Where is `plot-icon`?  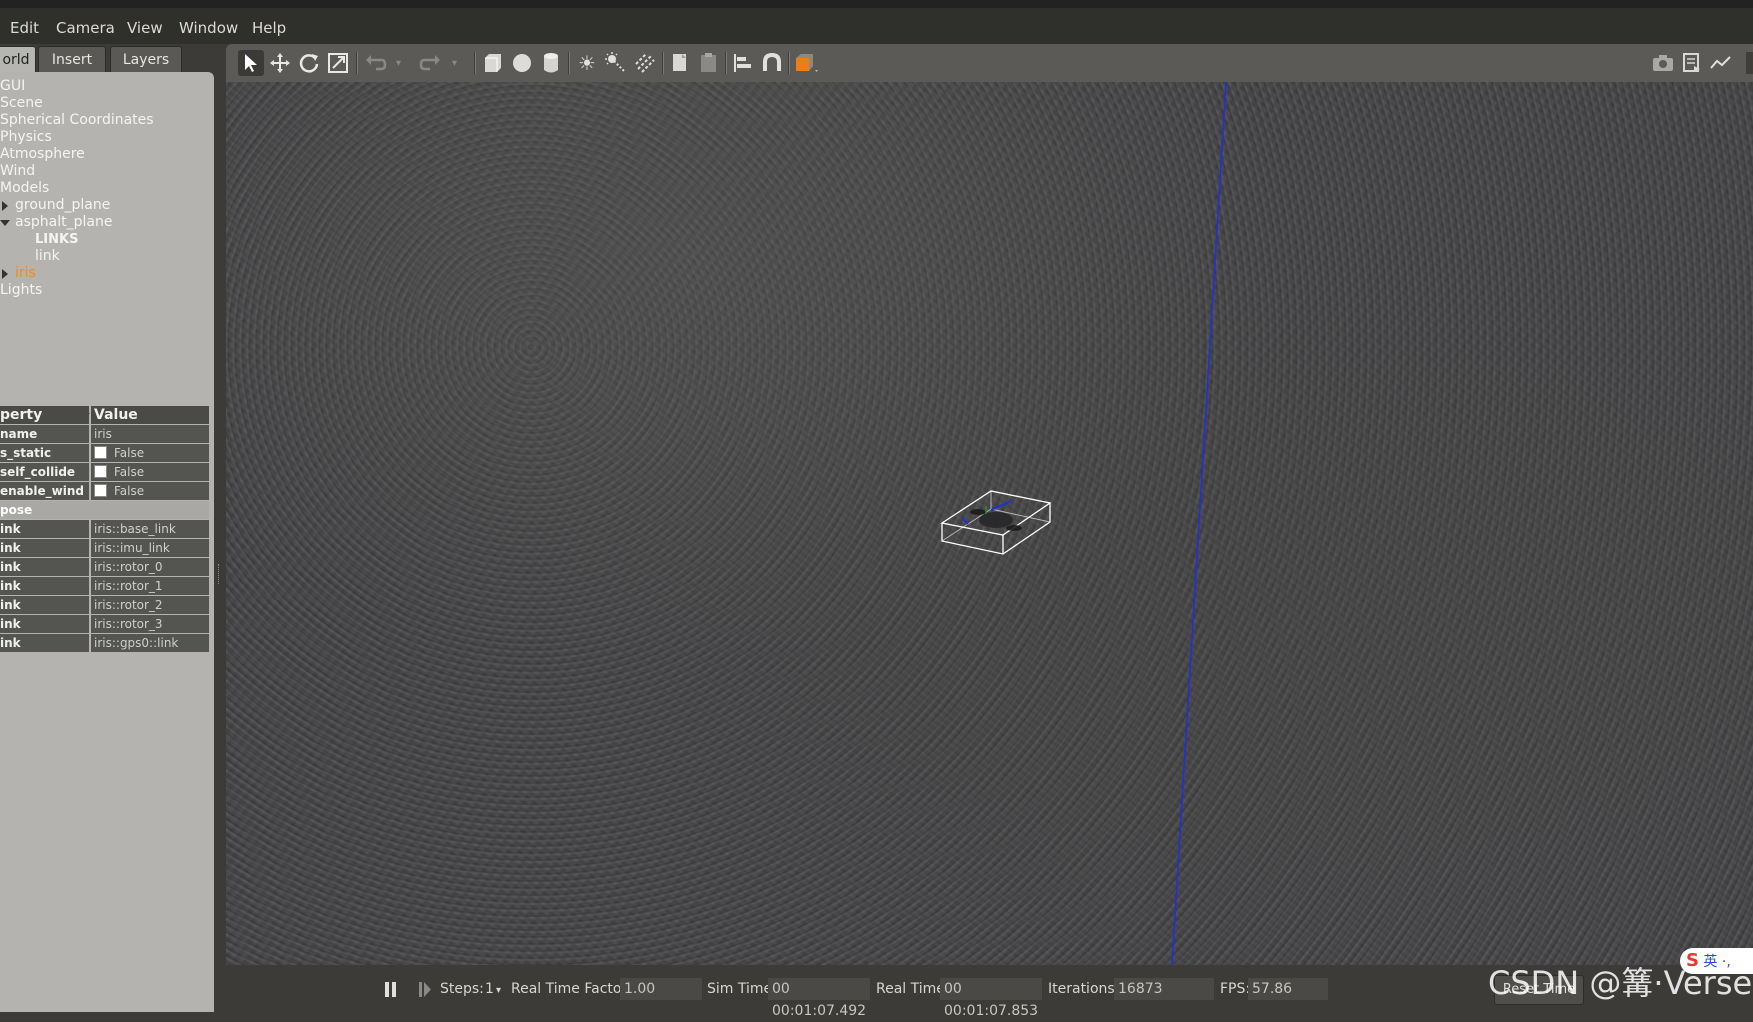
plot-icon is located at coordinates (1721, 63).